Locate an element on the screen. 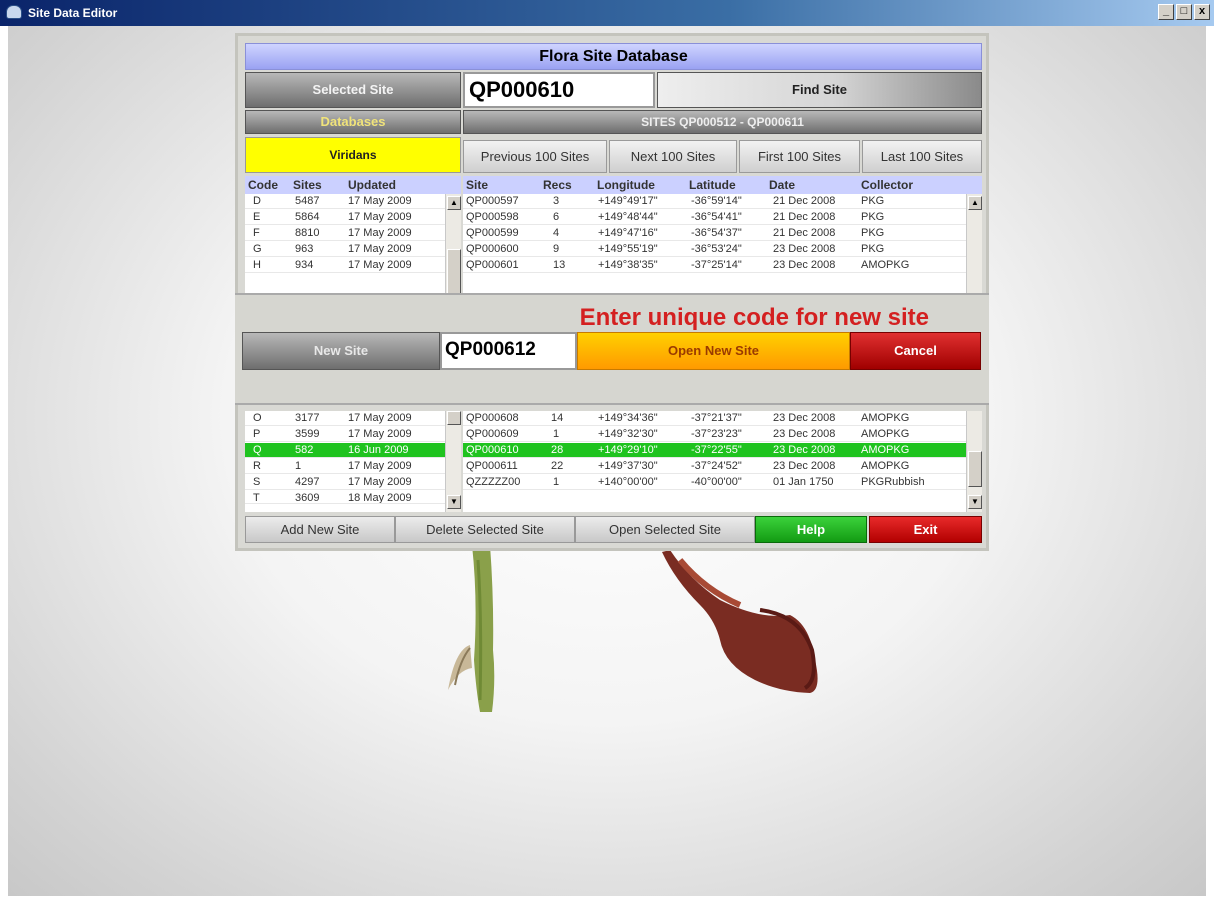 Image resolution: width=1214 pixels, height=911 pixels. database-scrollbar-lower: ▼ is located at coordinates (453, 461).